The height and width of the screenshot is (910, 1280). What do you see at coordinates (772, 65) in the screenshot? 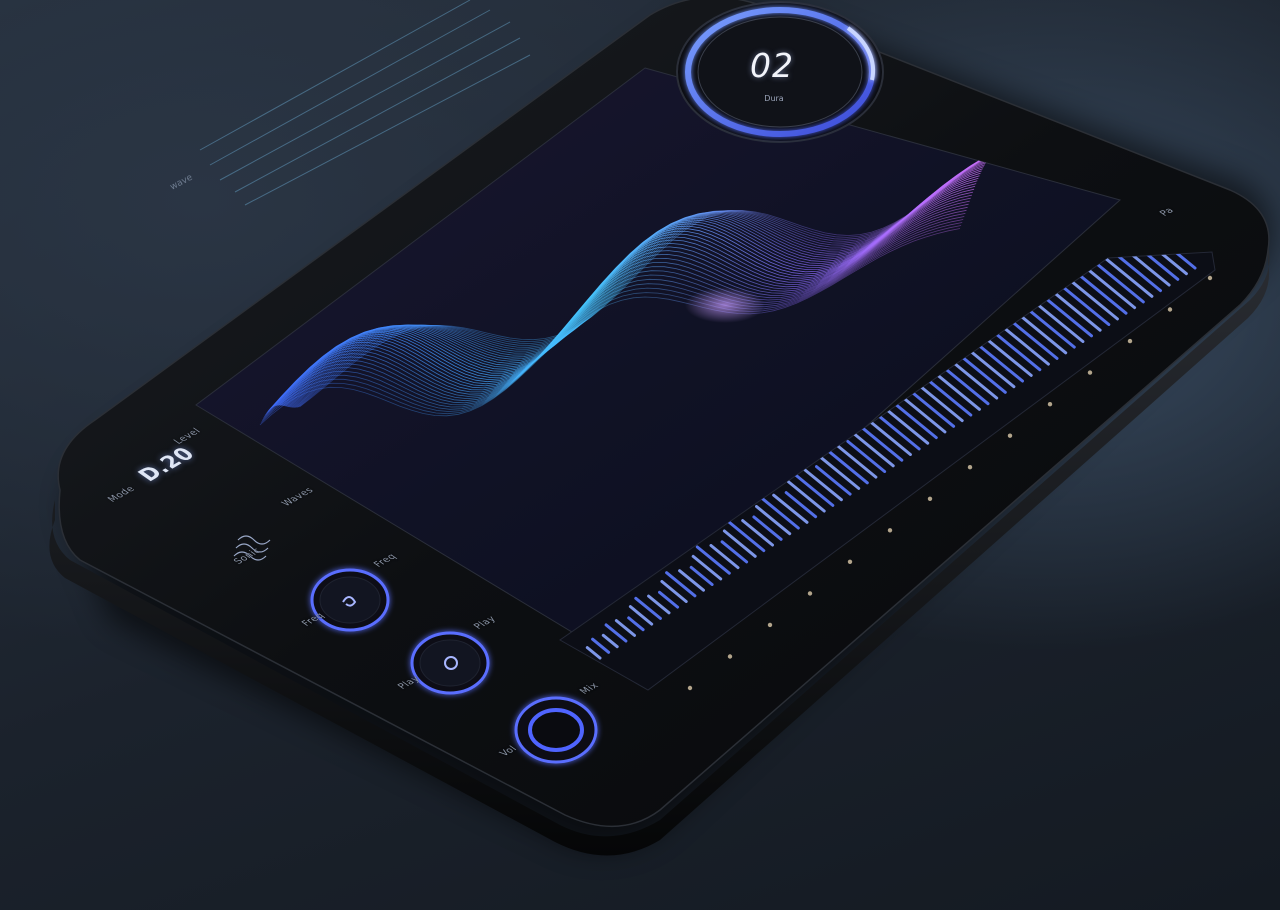
I see `timer-value: 02` at bounding box center [772, 65].